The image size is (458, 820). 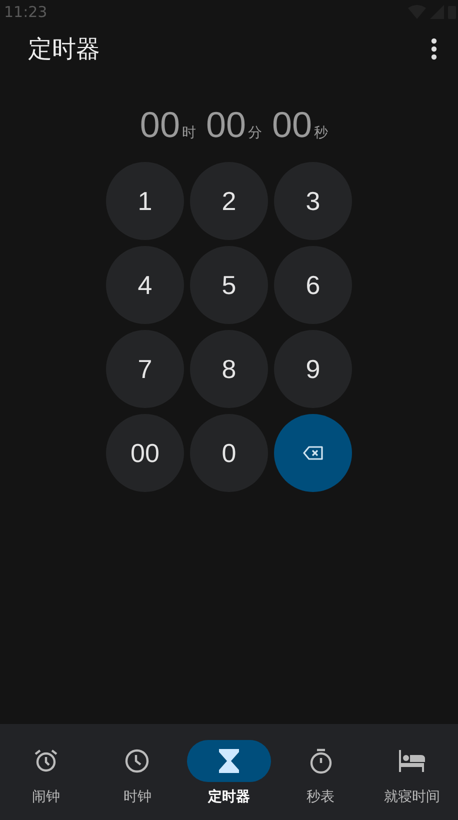 What do you see at coordinates (229, 369) in the screenshot?
I see `digit-key: 8` at bounding box center [229, 369].